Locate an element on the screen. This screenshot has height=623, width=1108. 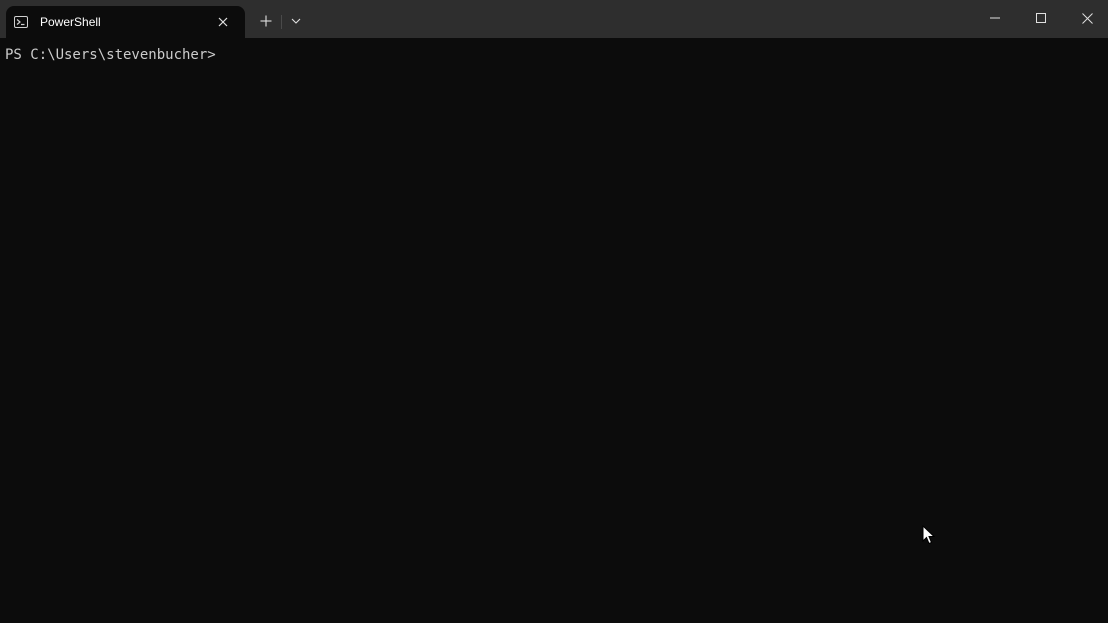
shell-prompt: PS C:\Users\stevenbucher> is located at coordinates (110, 55).